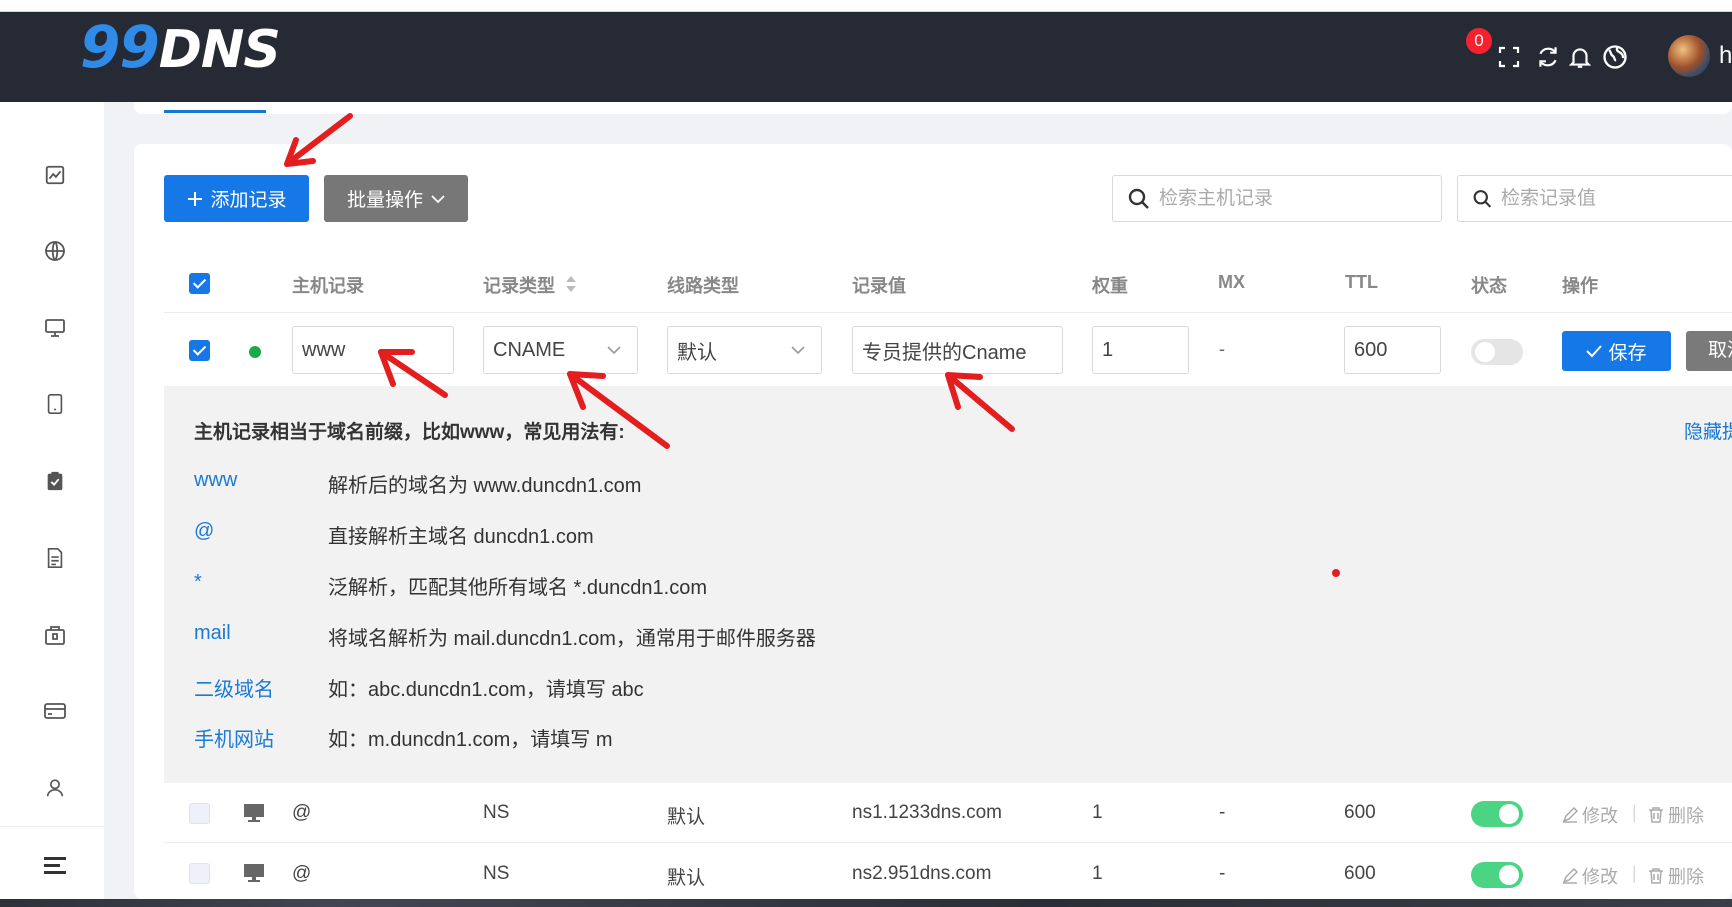 The height and width of the screenshot is (907, 1732). Describe the element at coordinates (1627, 353) in the screenshot. I see `save-label: 保存` at that location.